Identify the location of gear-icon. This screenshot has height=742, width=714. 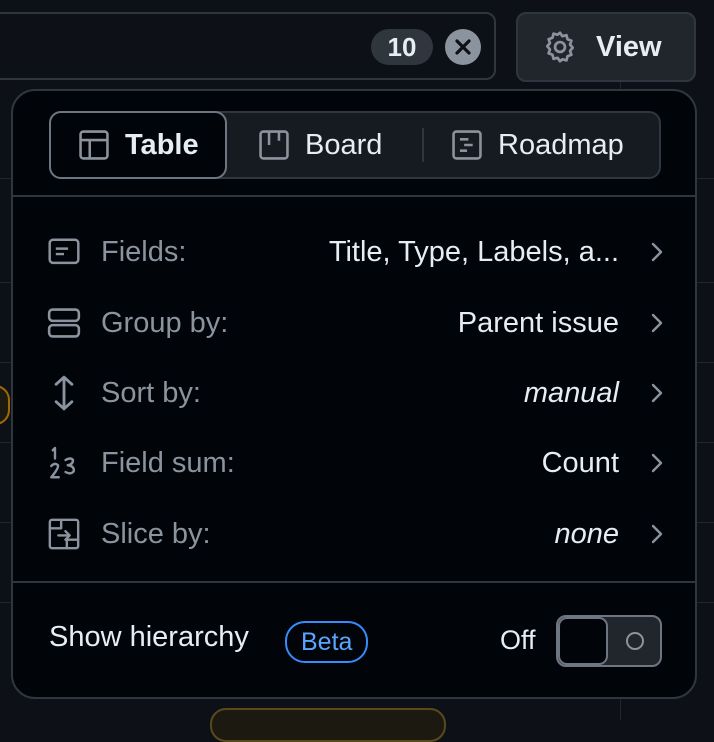
(560, 47).